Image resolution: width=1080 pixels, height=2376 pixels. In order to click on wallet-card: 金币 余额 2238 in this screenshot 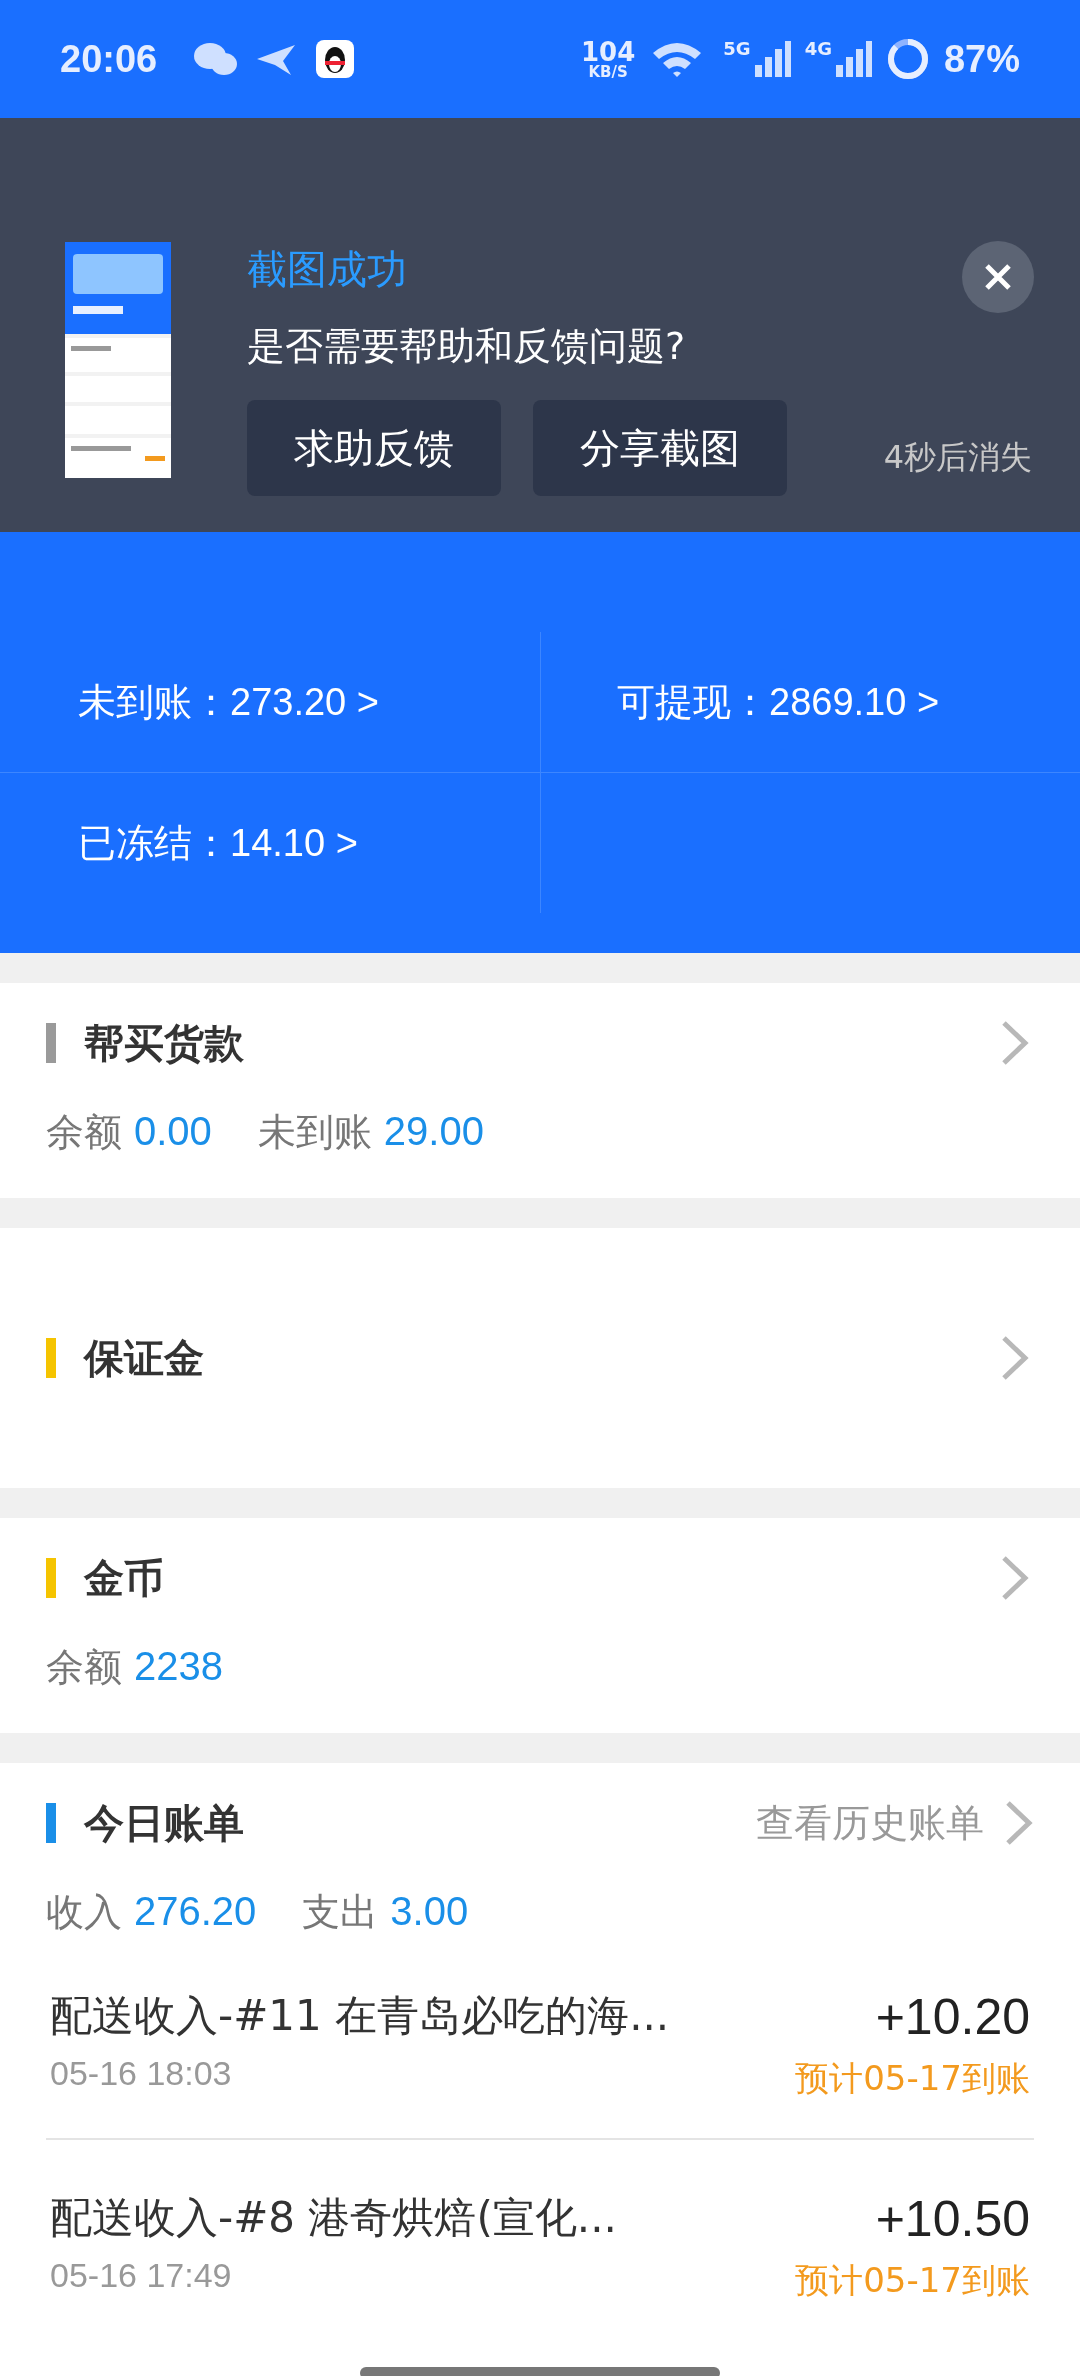, I will do `click(540, 1625)`.